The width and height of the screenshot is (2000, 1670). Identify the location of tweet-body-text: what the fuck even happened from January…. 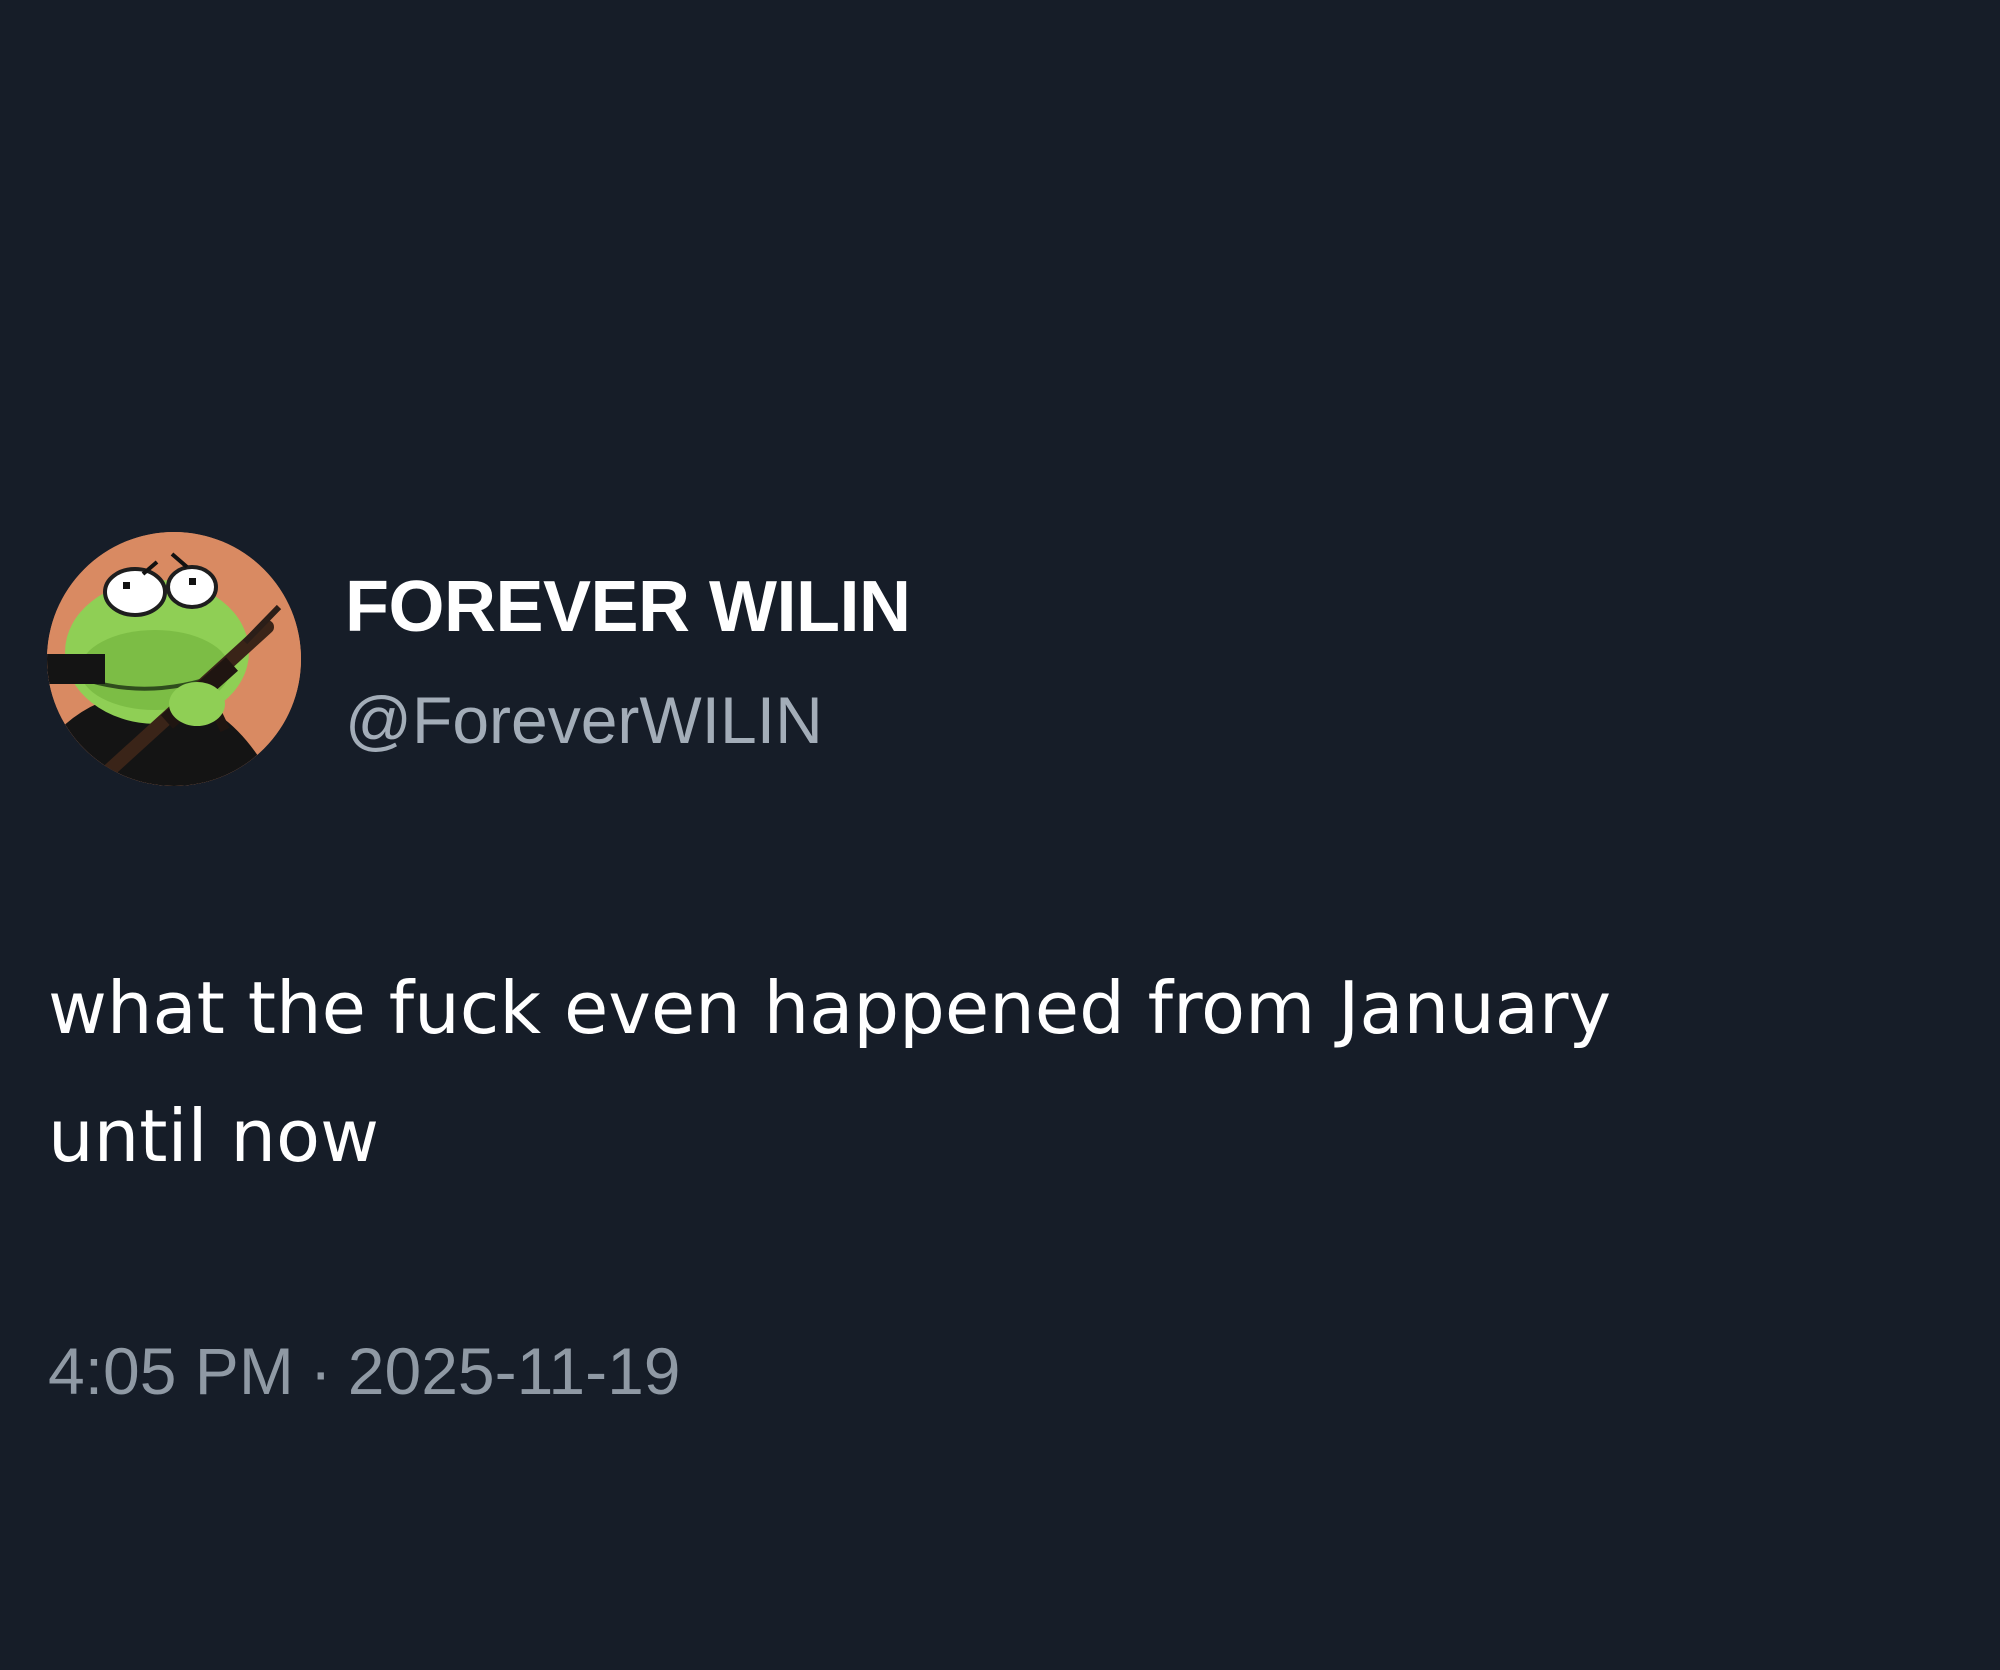
(830, 1072).